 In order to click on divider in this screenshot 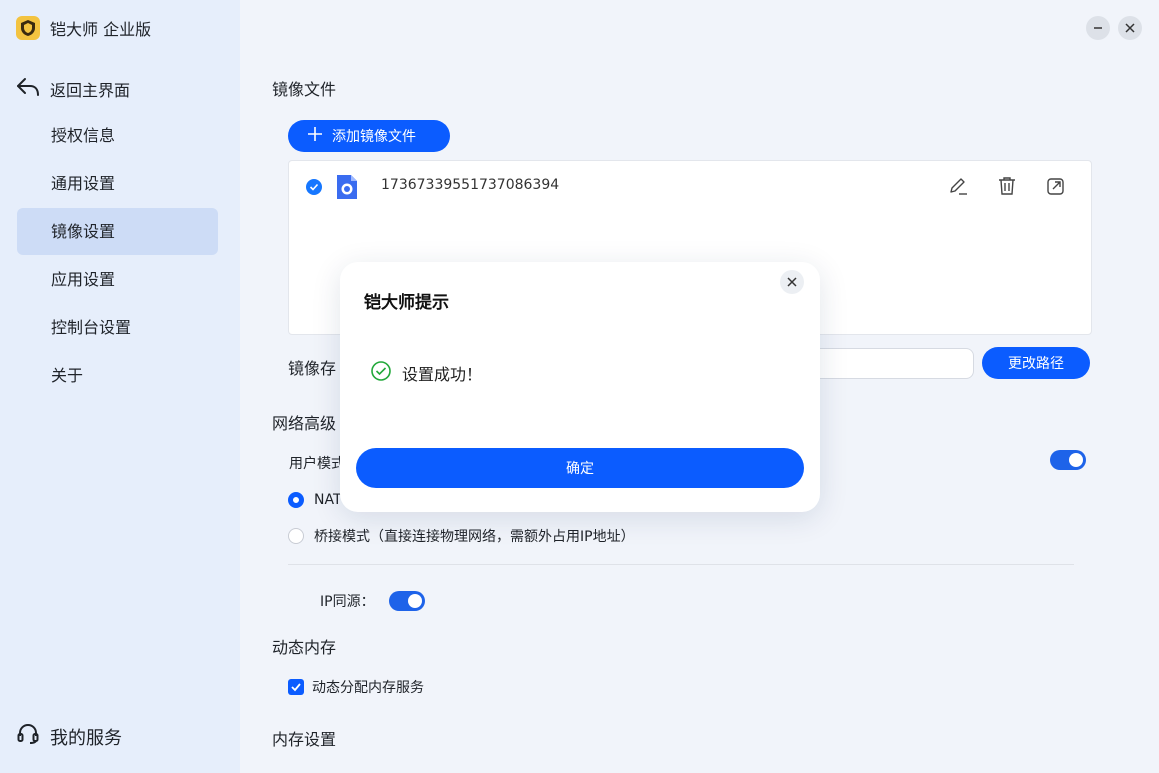, I will do `click(681, 564)`.